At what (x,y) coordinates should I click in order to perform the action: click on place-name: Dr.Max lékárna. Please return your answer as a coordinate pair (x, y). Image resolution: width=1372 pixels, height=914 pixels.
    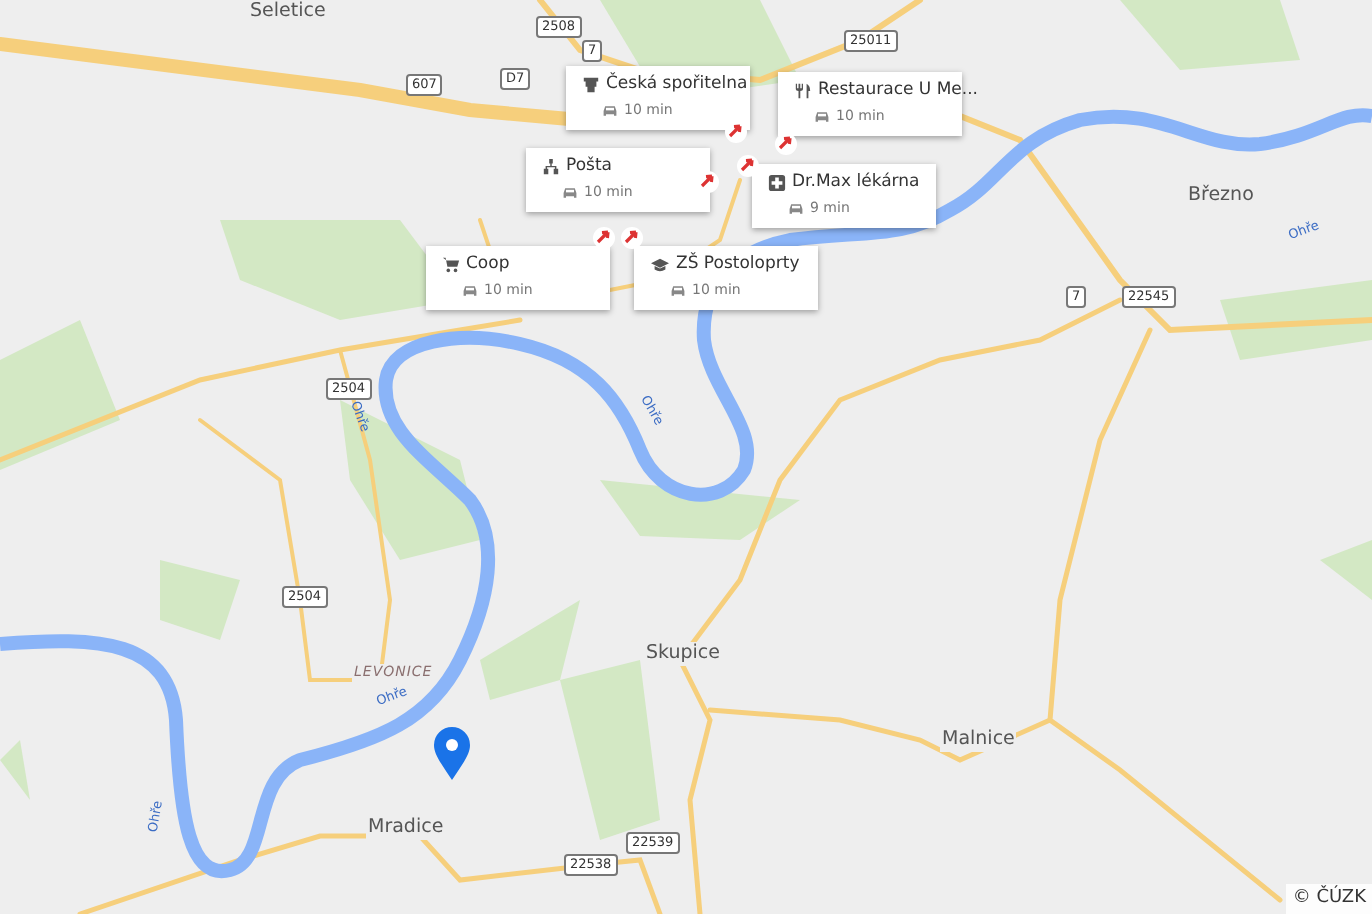
    Looking at the image, I should click on (856, 183).